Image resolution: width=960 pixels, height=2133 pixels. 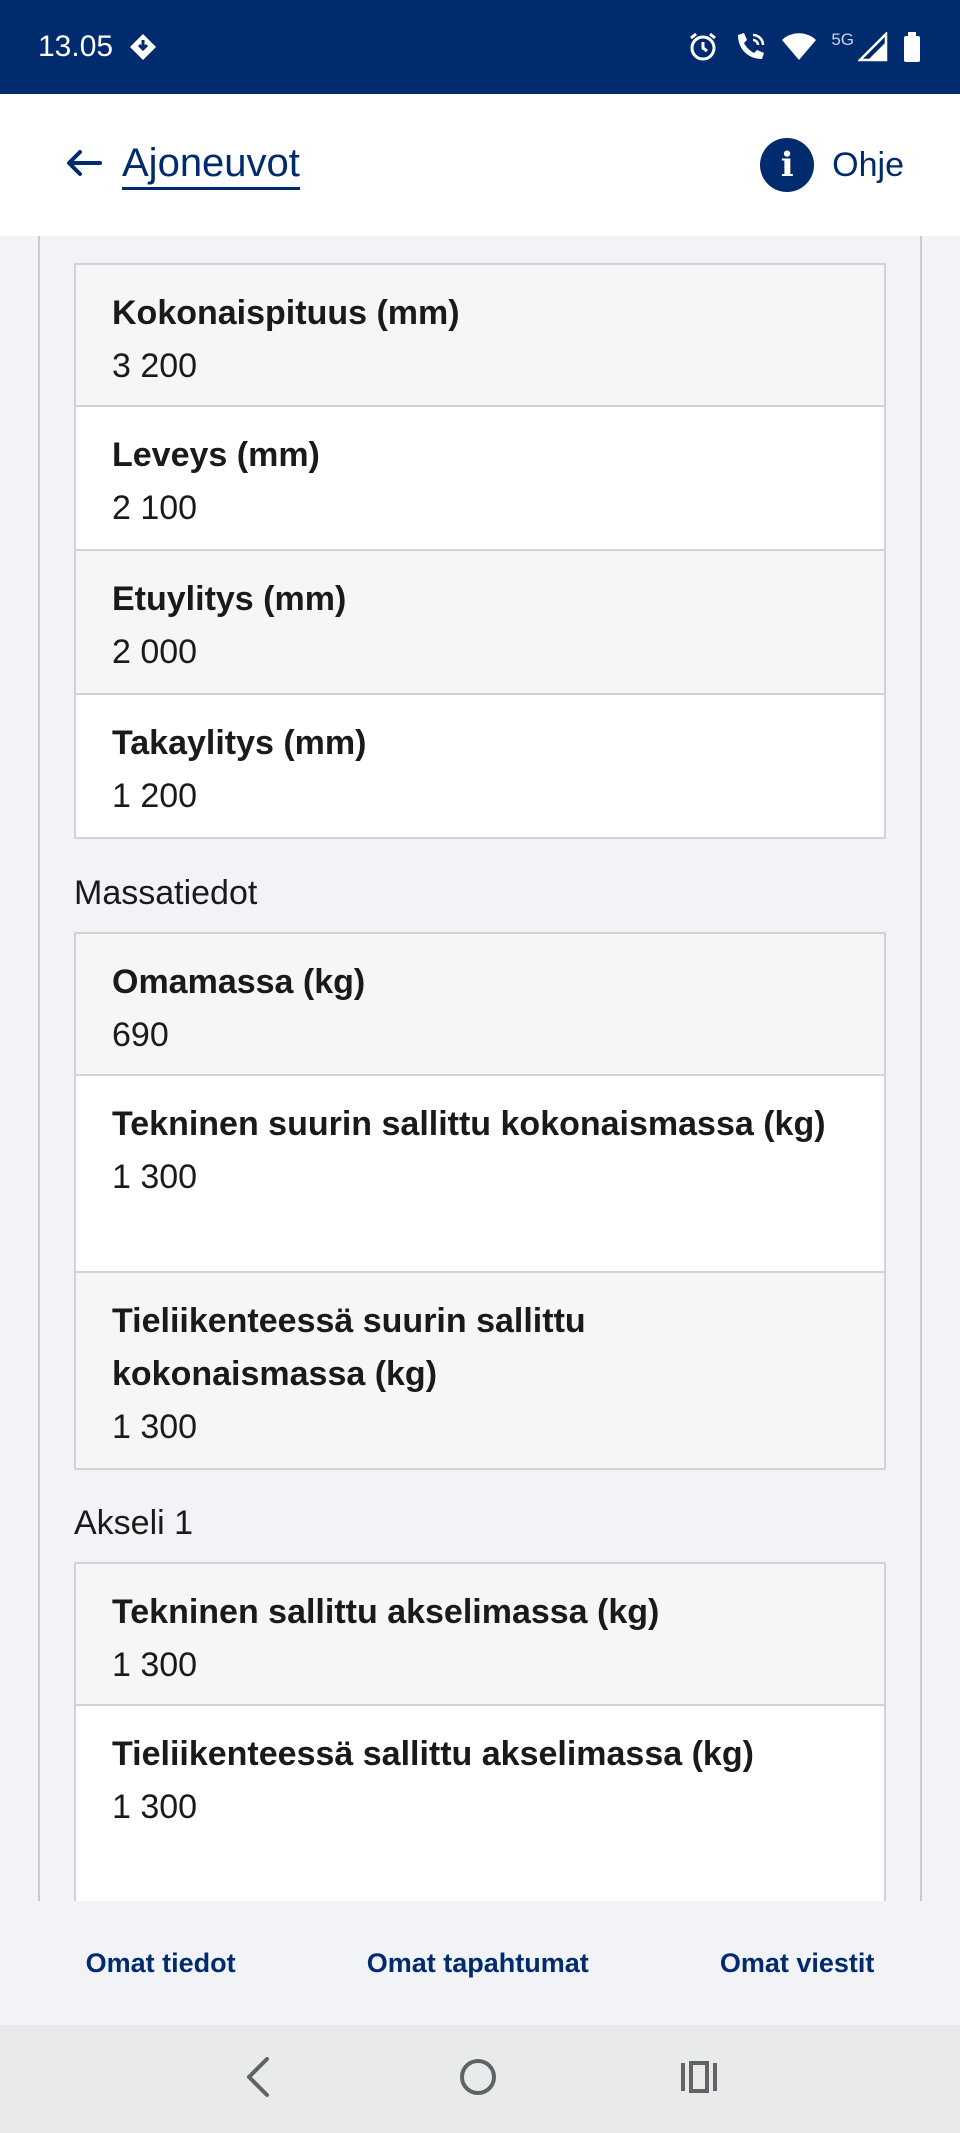 What do you see at coordinates (166, 893) in the screenshot?
I see `section-title-mass: Massatiedot` at bounding box center [166, 893].